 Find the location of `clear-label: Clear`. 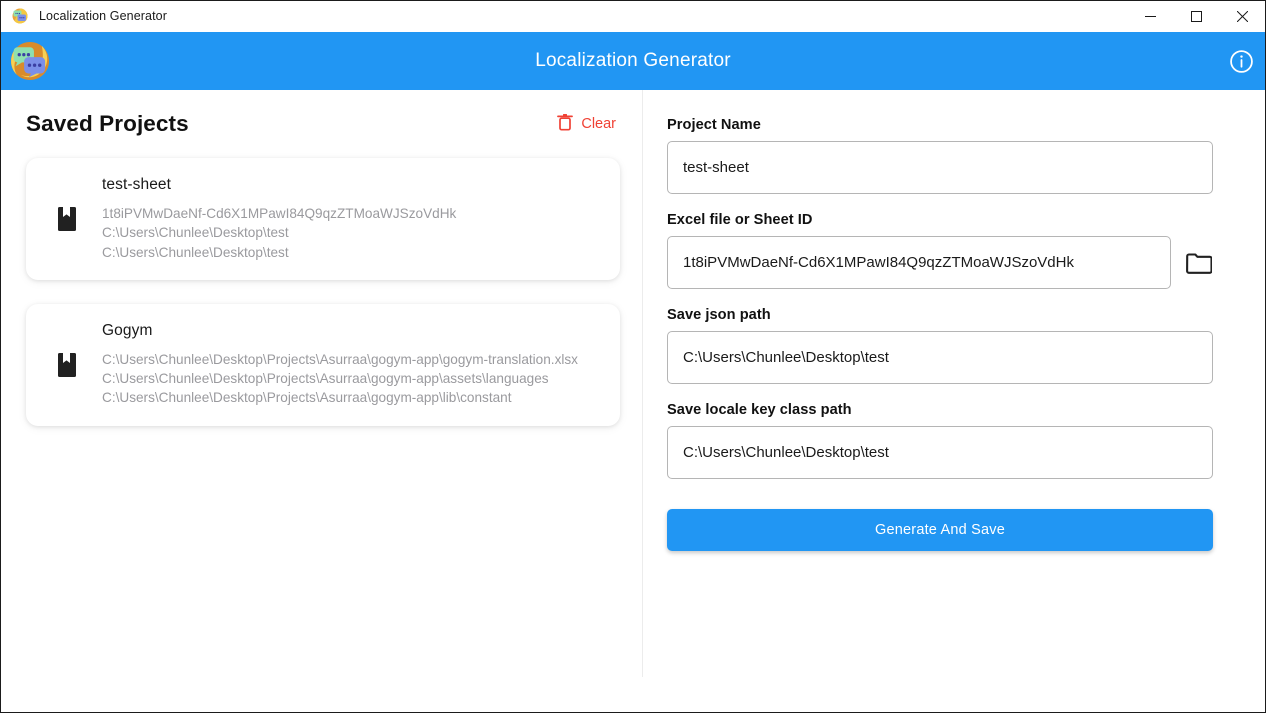

clear-label: Clear is located at coordinates (598, 124).